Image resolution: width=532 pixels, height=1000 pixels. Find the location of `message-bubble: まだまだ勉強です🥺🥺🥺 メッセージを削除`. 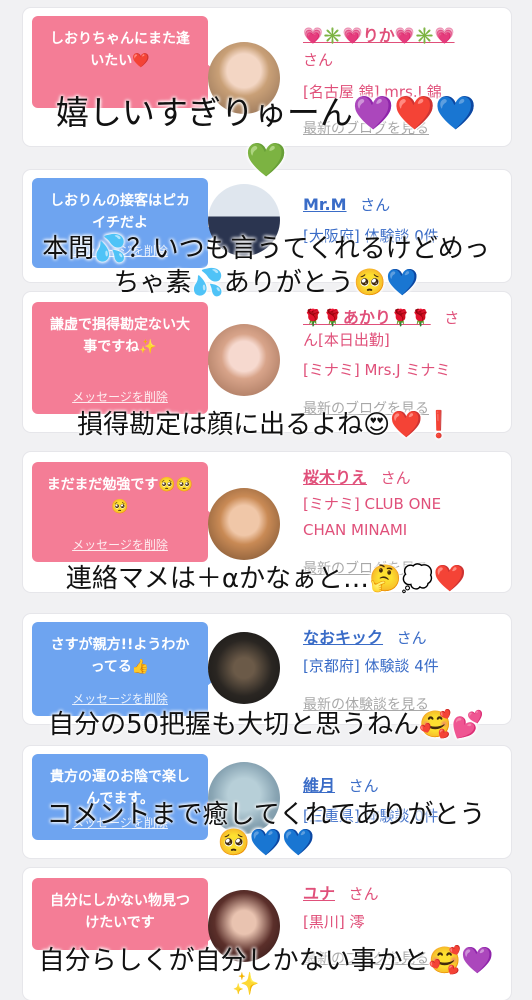

message-bubble: まだまだ勉強です🥺🥺🥺 メッセージを削除 is located at coordinates (124, 512).